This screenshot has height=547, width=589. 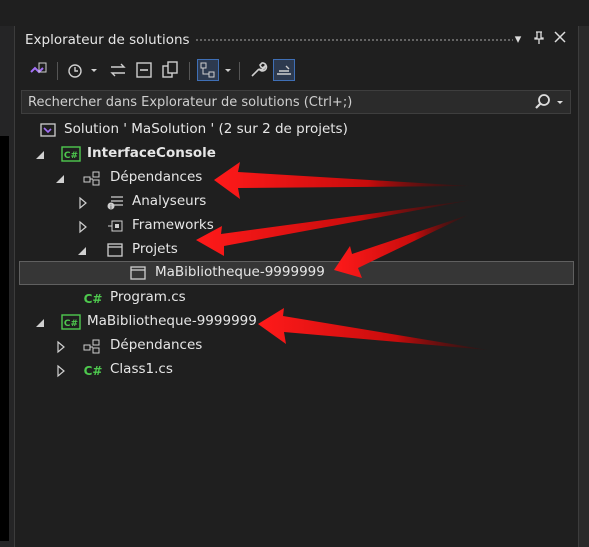 I want to click on tree-item-label: Frameworks, so click(x=173, y=225).